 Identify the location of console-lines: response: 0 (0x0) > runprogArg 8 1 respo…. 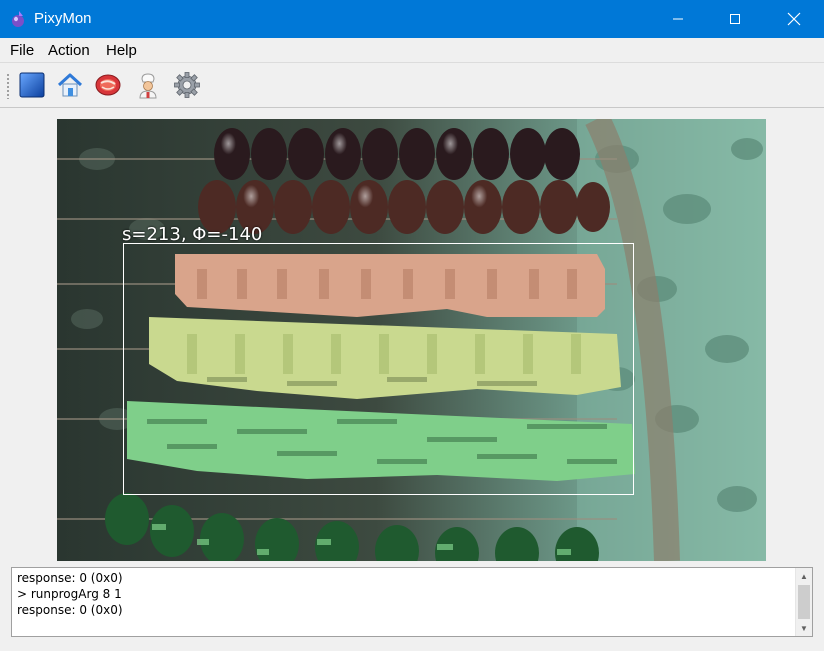
(70, 594).